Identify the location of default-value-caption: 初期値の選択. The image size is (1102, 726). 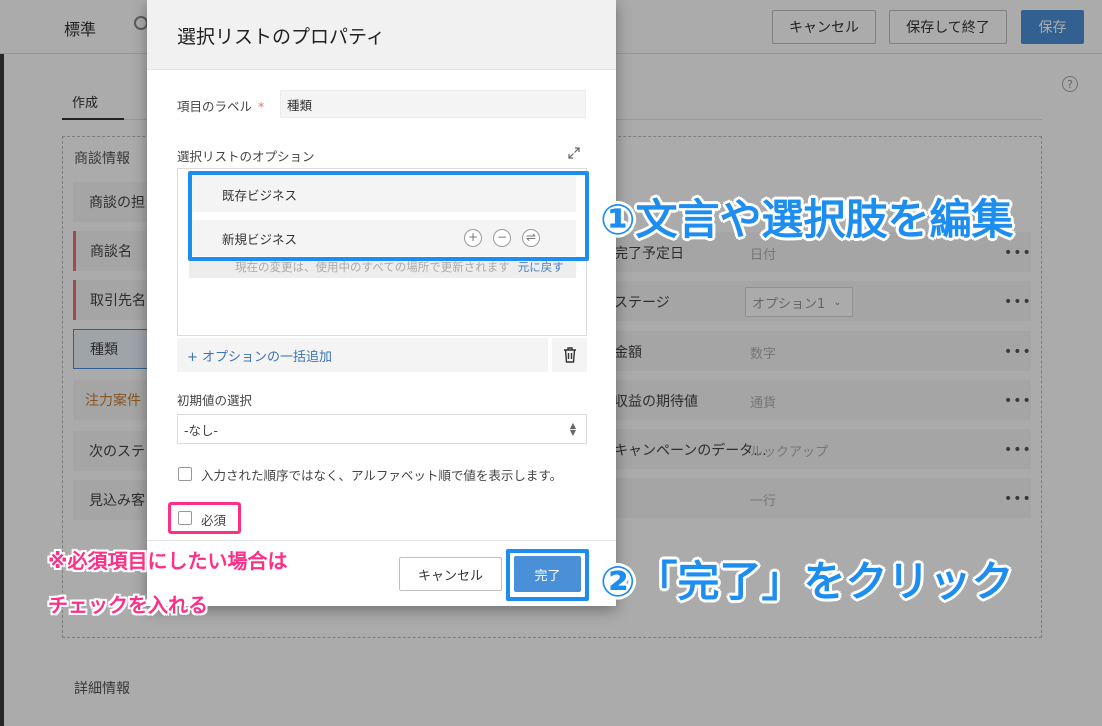
(215, 400).